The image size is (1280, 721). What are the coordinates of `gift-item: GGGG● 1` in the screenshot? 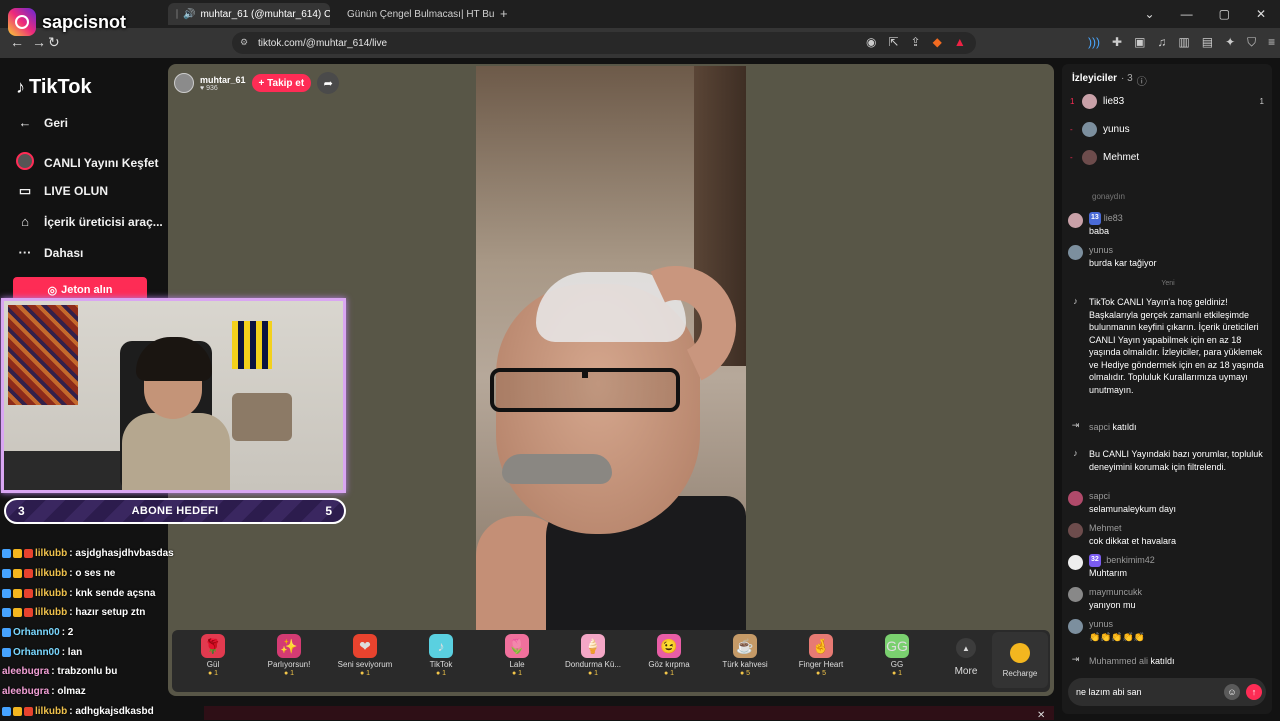 It's located at (897, 655).